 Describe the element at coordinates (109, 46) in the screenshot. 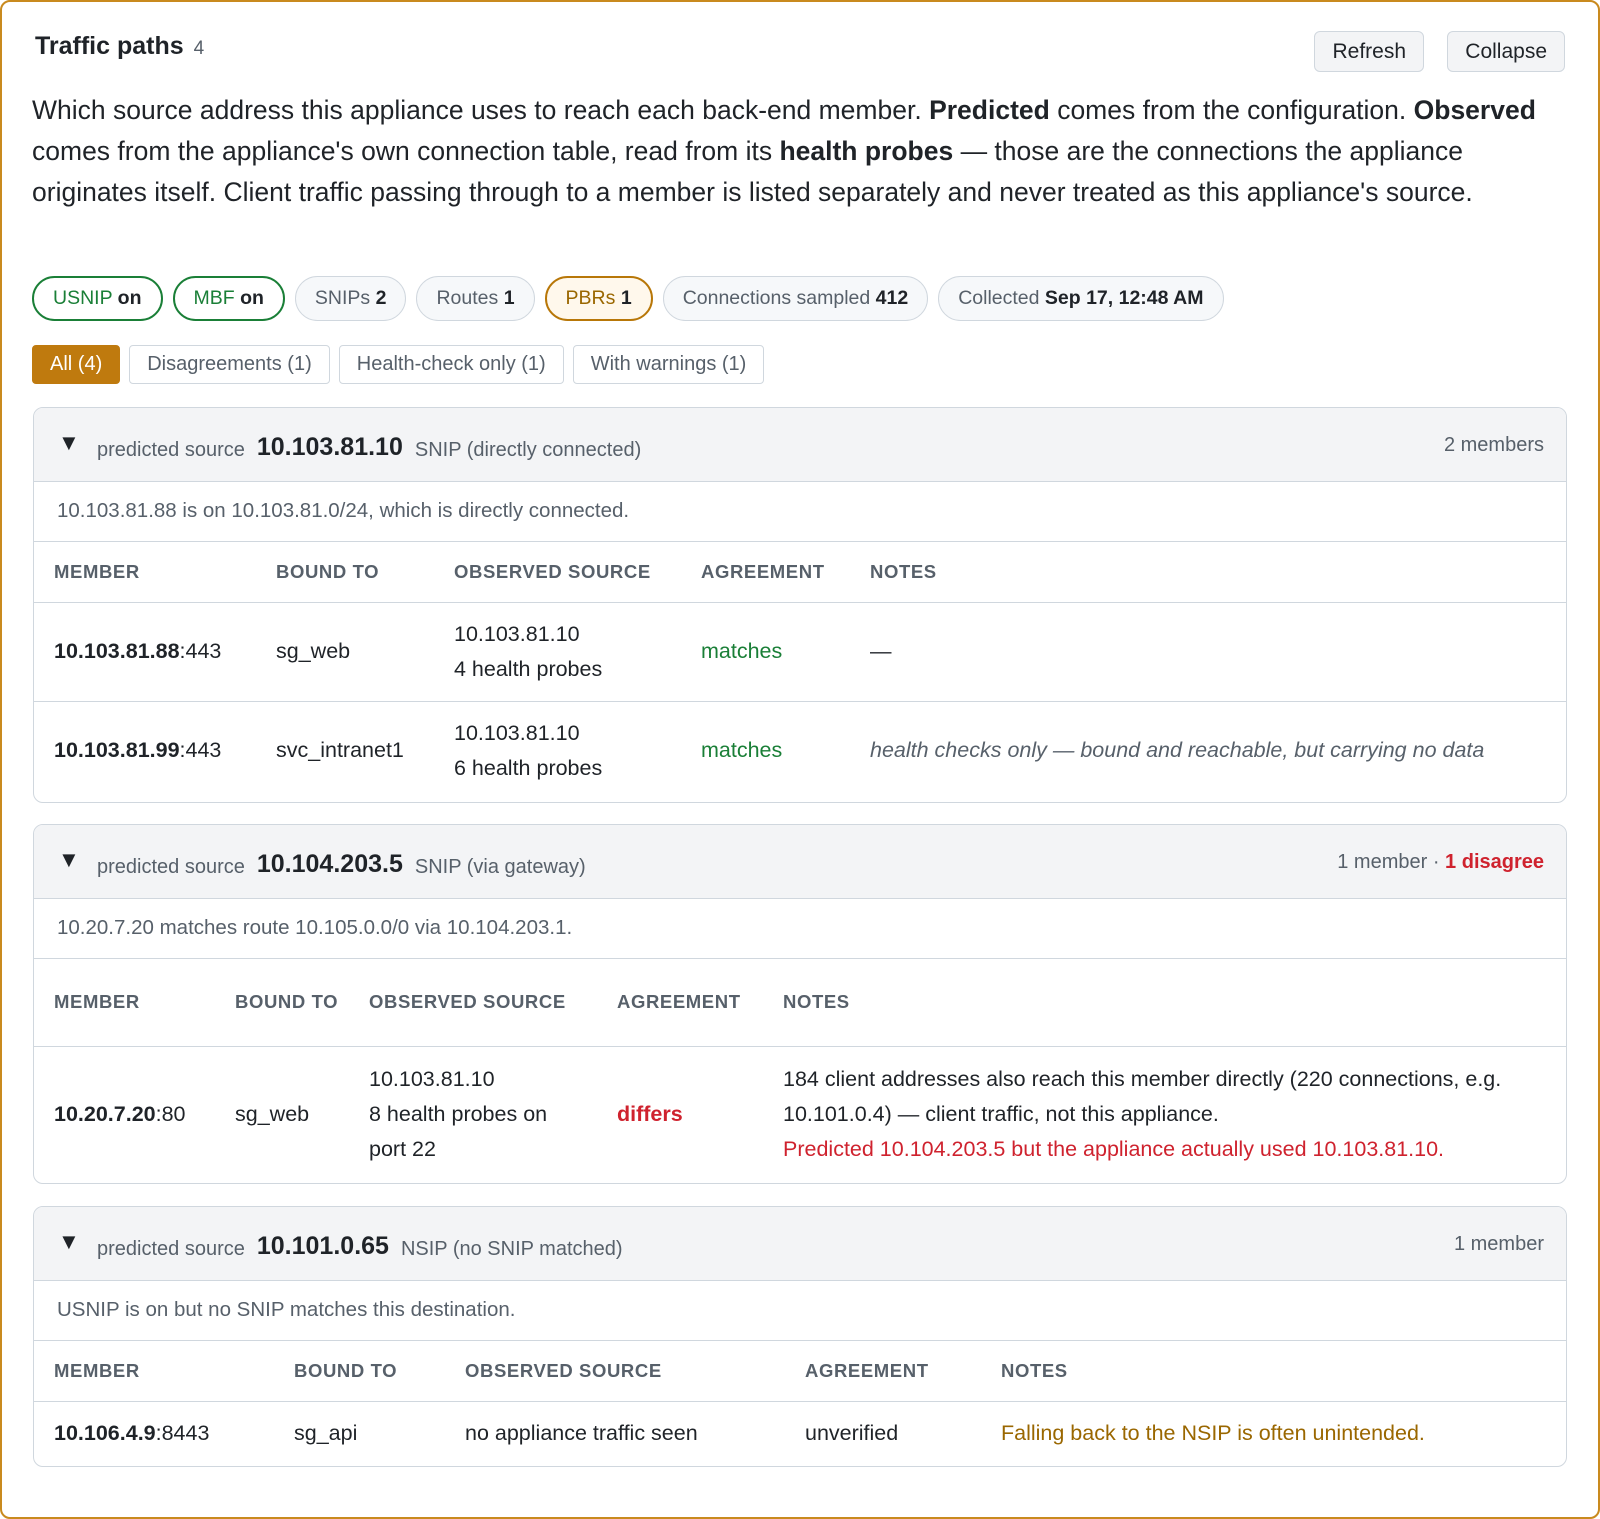

I see `panel-title-text: Traffic paths` at that location.